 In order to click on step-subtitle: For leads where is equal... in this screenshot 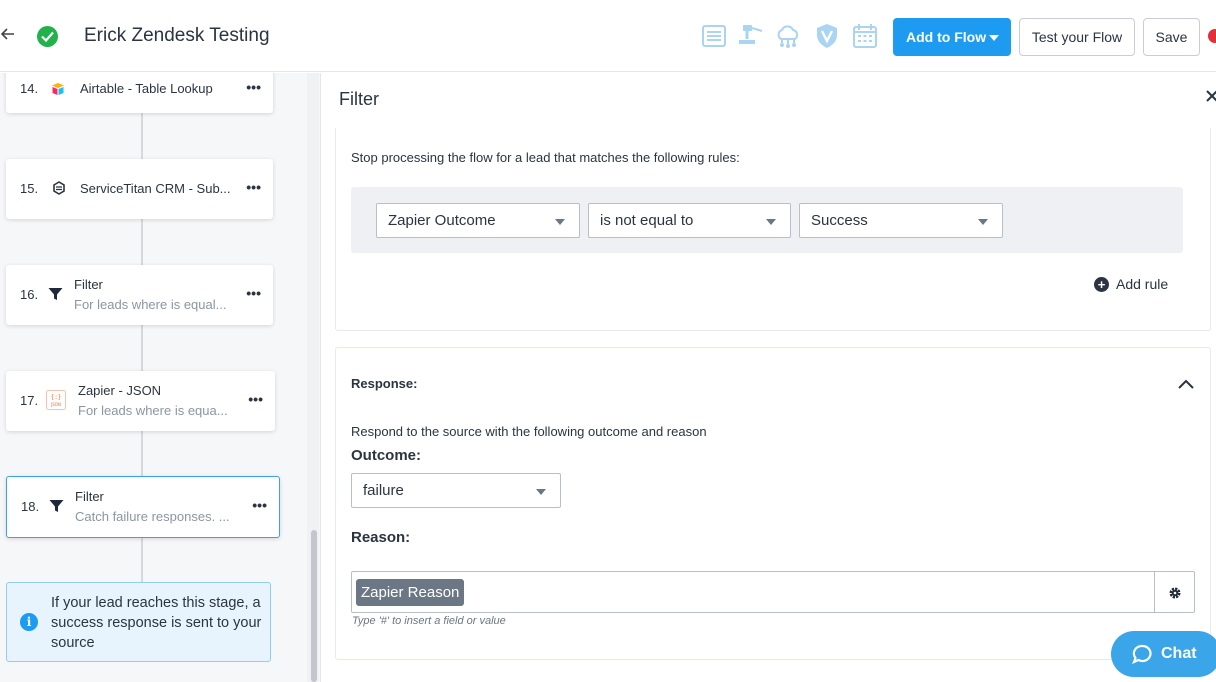, I will do `click(150, 304)`.